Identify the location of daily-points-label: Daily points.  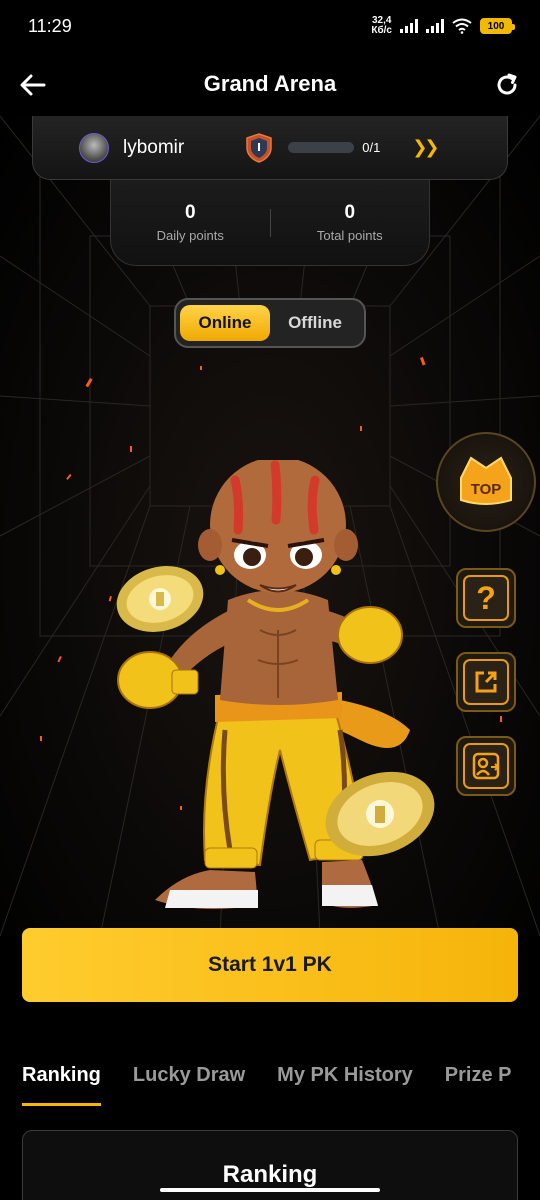
(190, 235).